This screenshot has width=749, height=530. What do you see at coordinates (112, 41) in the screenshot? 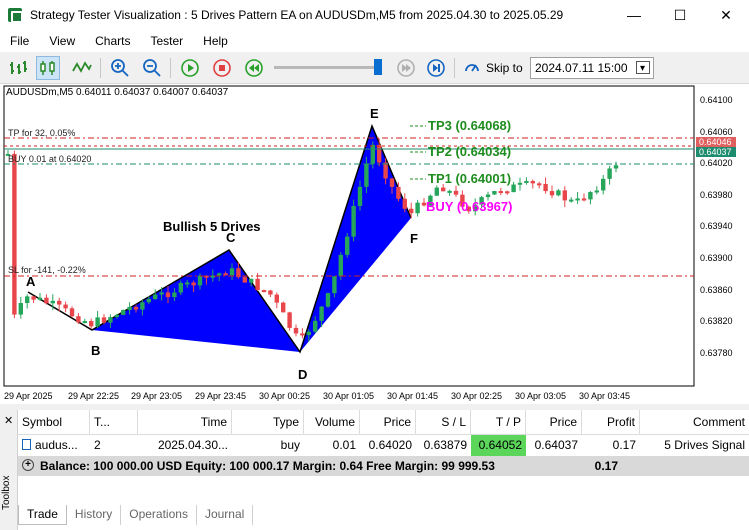
I see `menu-charts: Charts` at bounding box center [112, 41].